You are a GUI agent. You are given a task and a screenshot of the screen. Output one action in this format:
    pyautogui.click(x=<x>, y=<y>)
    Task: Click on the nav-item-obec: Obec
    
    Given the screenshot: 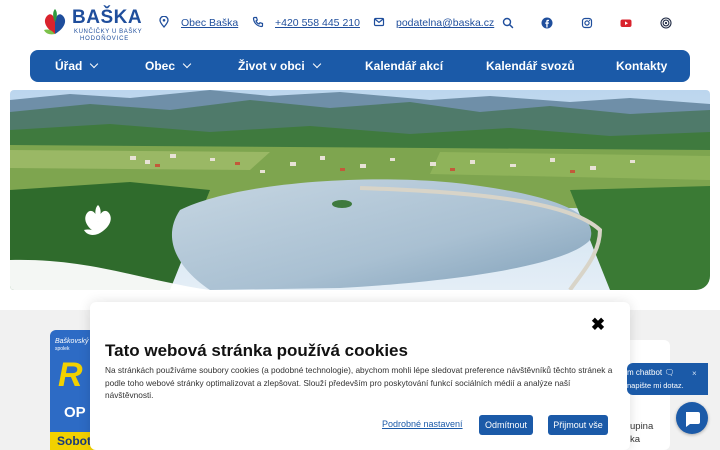 What is the action you would take?
    pyautogui.click(x=168, y=66)
    